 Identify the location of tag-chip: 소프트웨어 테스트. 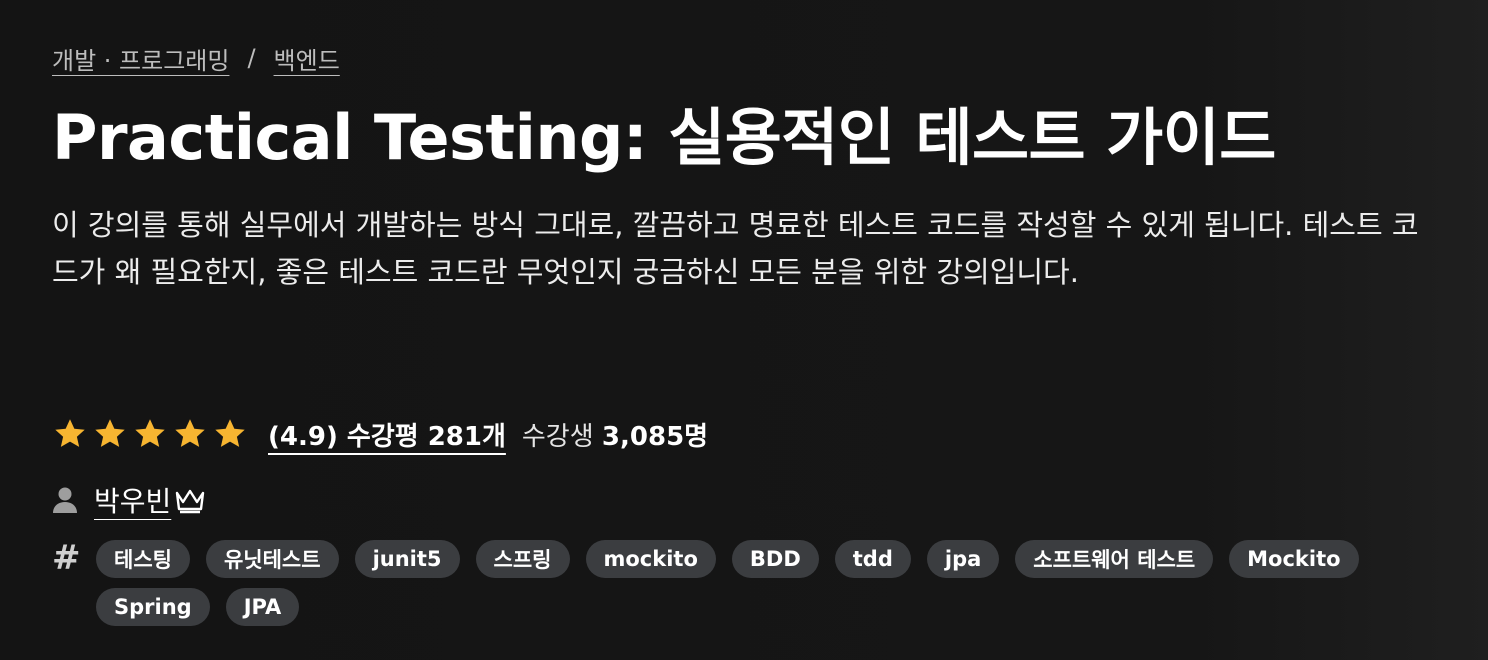
(1114, 559).